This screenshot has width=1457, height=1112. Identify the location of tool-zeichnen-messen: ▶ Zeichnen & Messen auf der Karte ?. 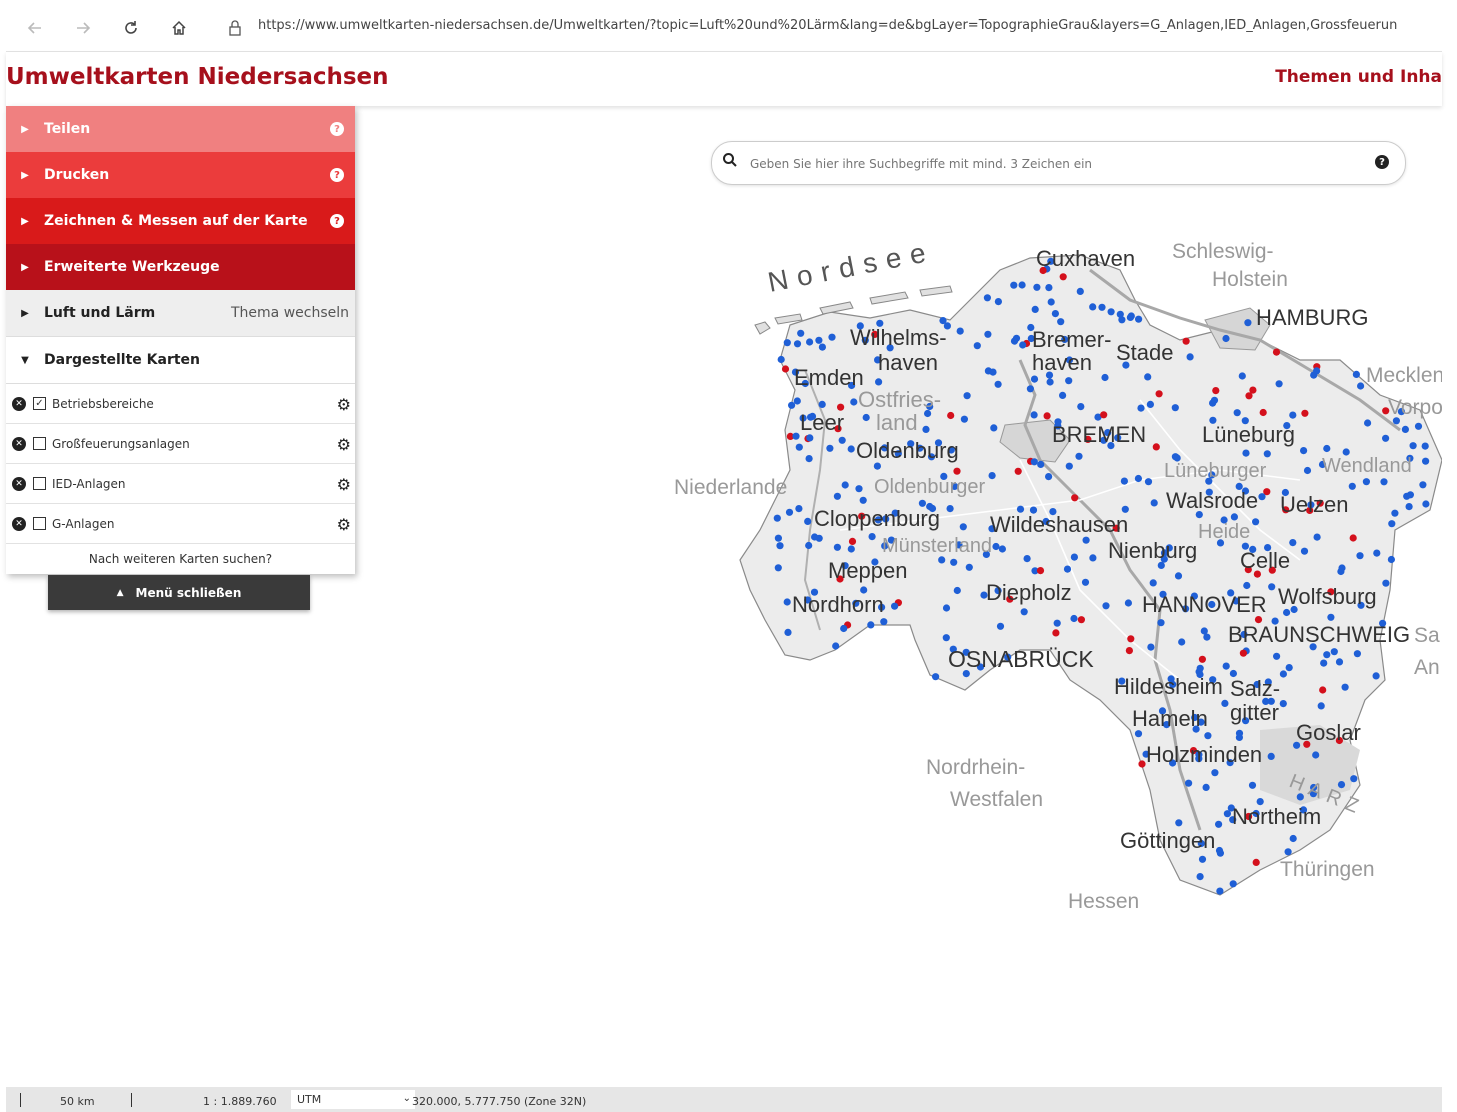
(180, 221).